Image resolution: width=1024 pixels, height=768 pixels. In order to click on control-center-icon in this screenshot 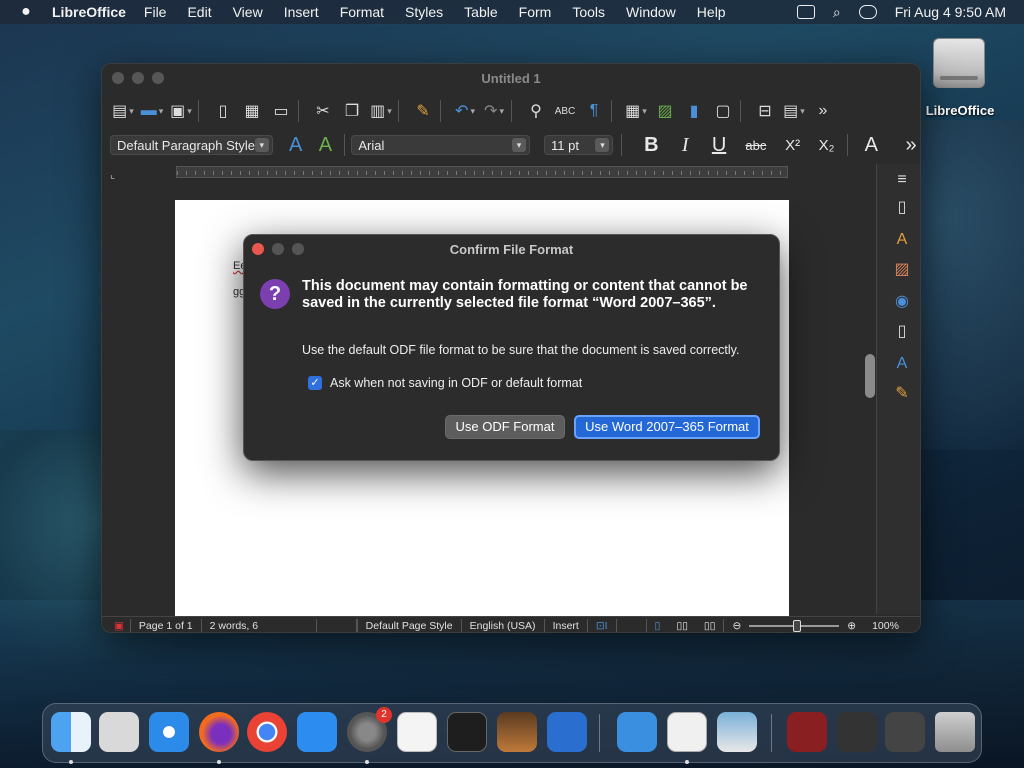, I will do `click(867, 12)`.